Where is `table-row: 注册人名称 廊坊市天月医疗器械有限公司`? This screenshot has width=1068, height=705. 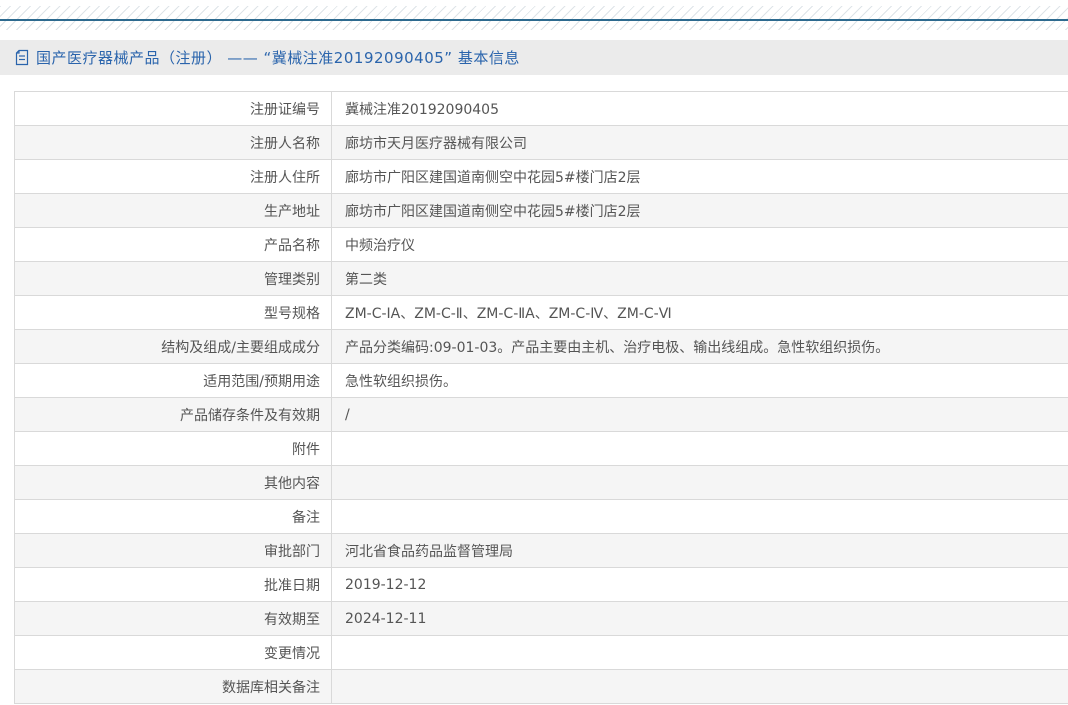 table-row: 注册人名称 廊坊市天月医疗器械有限公司 is located at coordinates (541, 143).